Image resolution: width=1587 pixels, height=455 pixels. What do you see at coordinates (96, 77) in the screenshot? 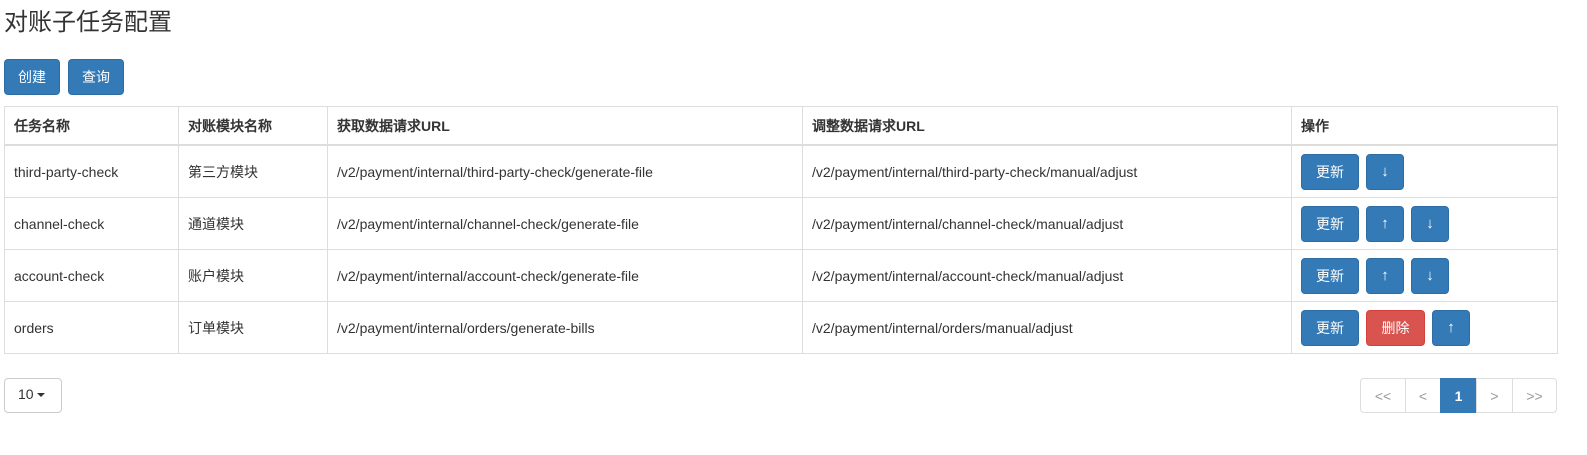
I see `query-button: 查询` at bounding box center [96, 77].